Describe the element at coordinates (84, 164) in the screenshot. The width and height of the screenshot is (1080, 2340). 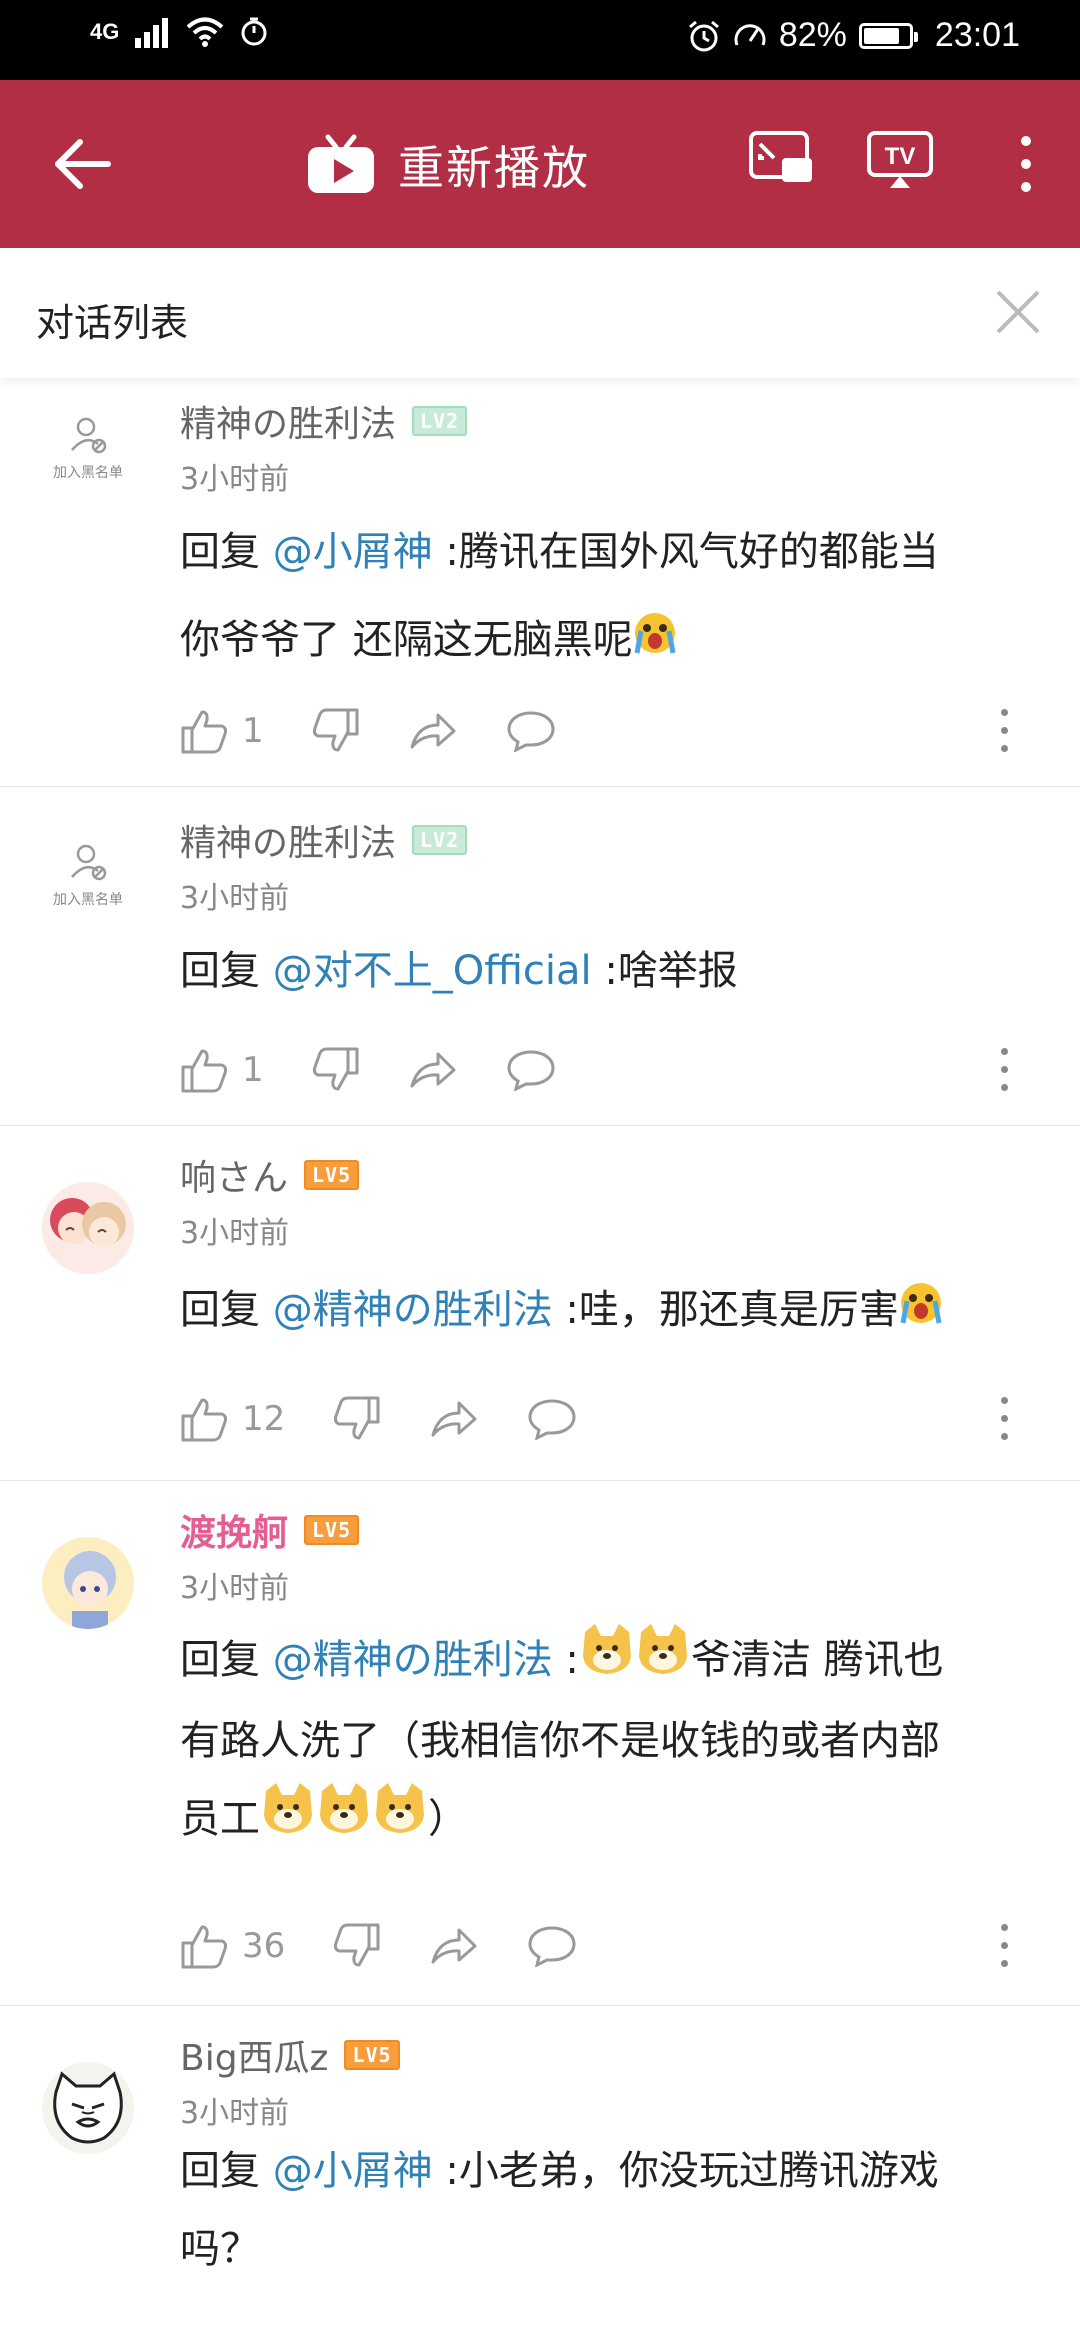
I see `back-arrow-icon` at that location.